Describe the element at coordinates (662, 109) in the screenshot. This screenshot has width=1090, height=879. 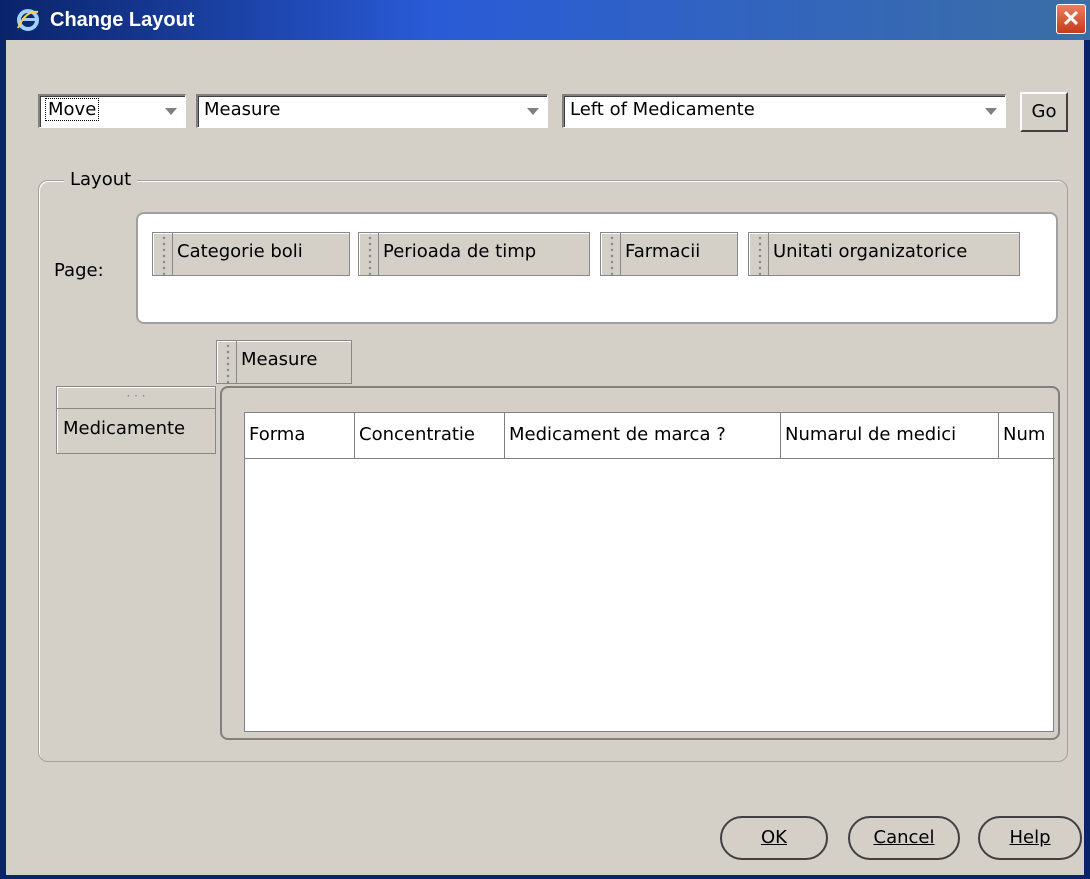
I see `position-select-value: Left of Medicamente` at that location.